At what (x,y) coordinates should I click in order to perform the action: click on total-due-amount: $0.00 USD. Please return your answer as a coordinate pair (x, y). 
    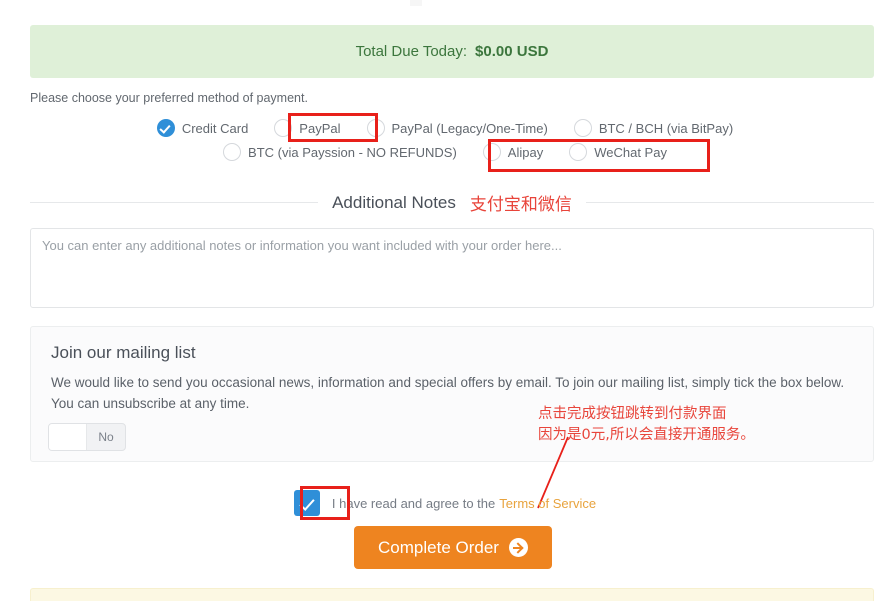
    Looking at the image, I should click on (512, 51).